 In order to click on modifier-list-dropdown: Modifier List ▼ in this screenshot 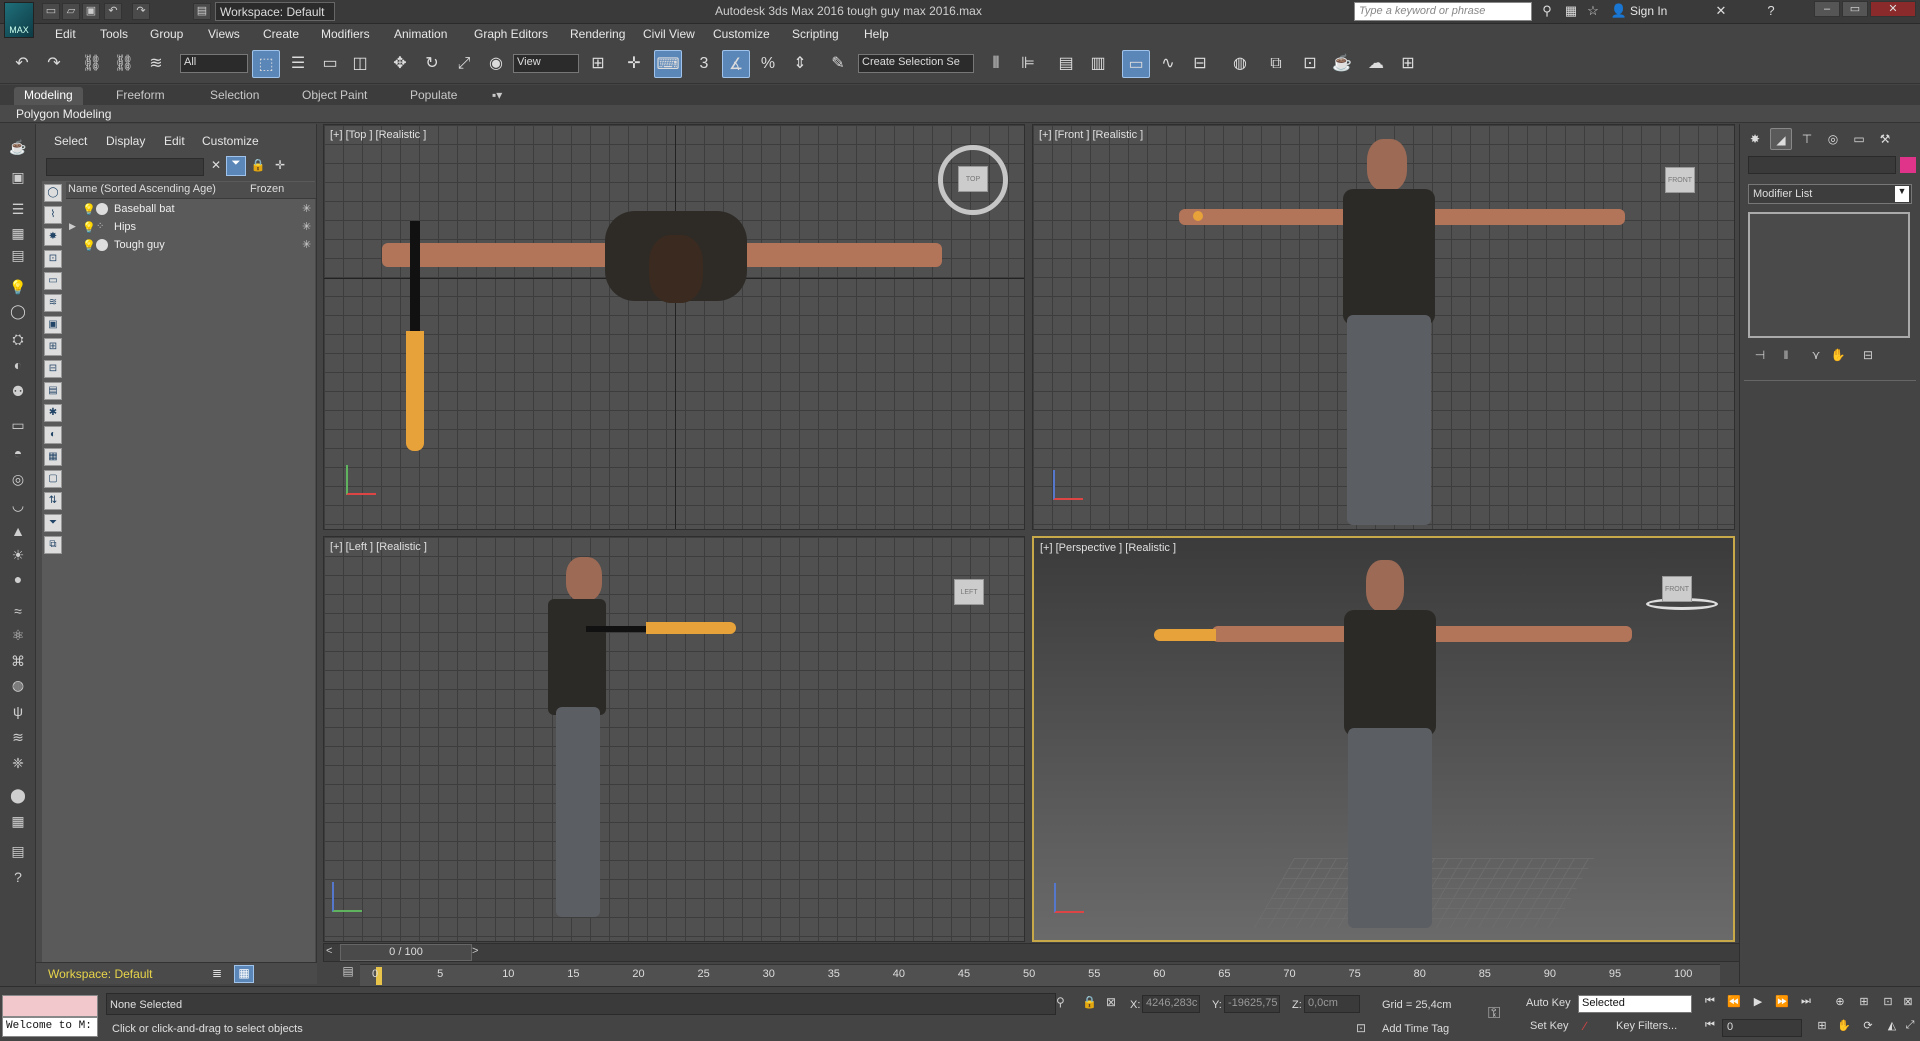, I will do `click(1830, 194)`.